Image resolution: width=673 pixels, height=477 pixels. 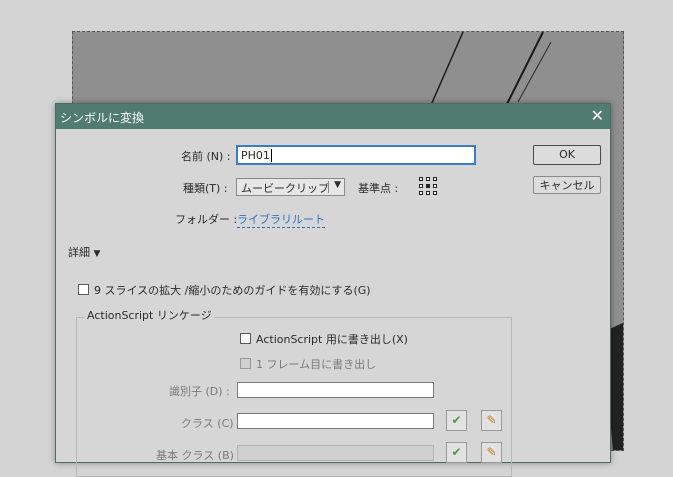 What do you see at coordinates (332, 339) in the screenshot?
I see `export-actionscript-label: ActionScript 用に書き出し(X)` at bounding box center [332, 339].